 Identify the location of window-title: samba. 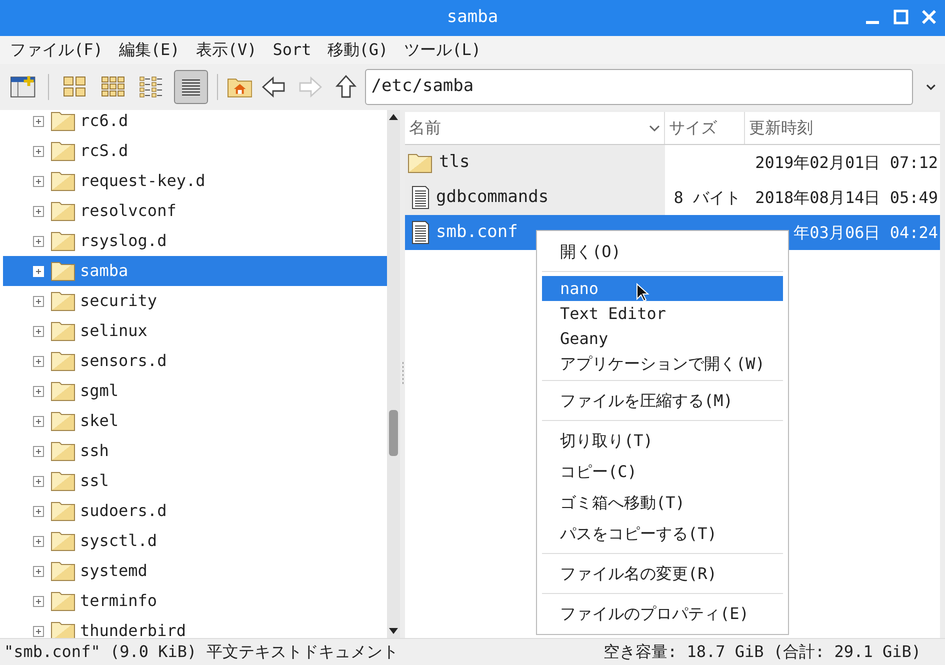
(472, 18).